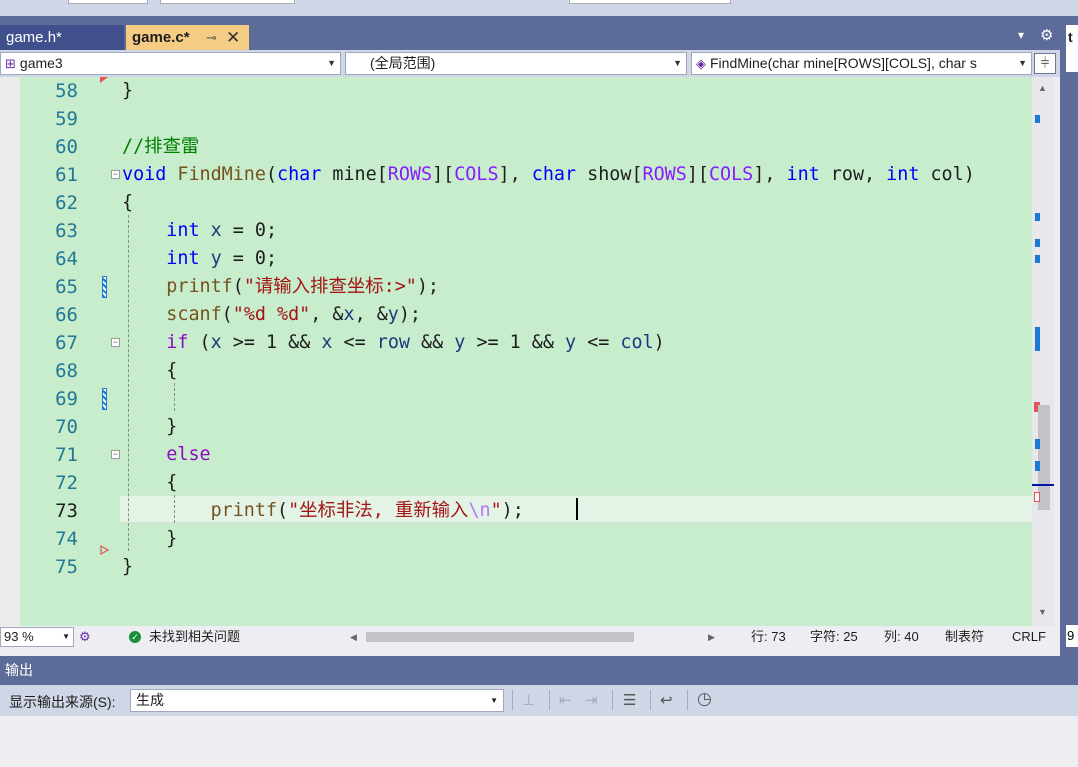  I want to click on member-value: FindMine(char mine[ROWS][COLS], char s, so click(843, 63).